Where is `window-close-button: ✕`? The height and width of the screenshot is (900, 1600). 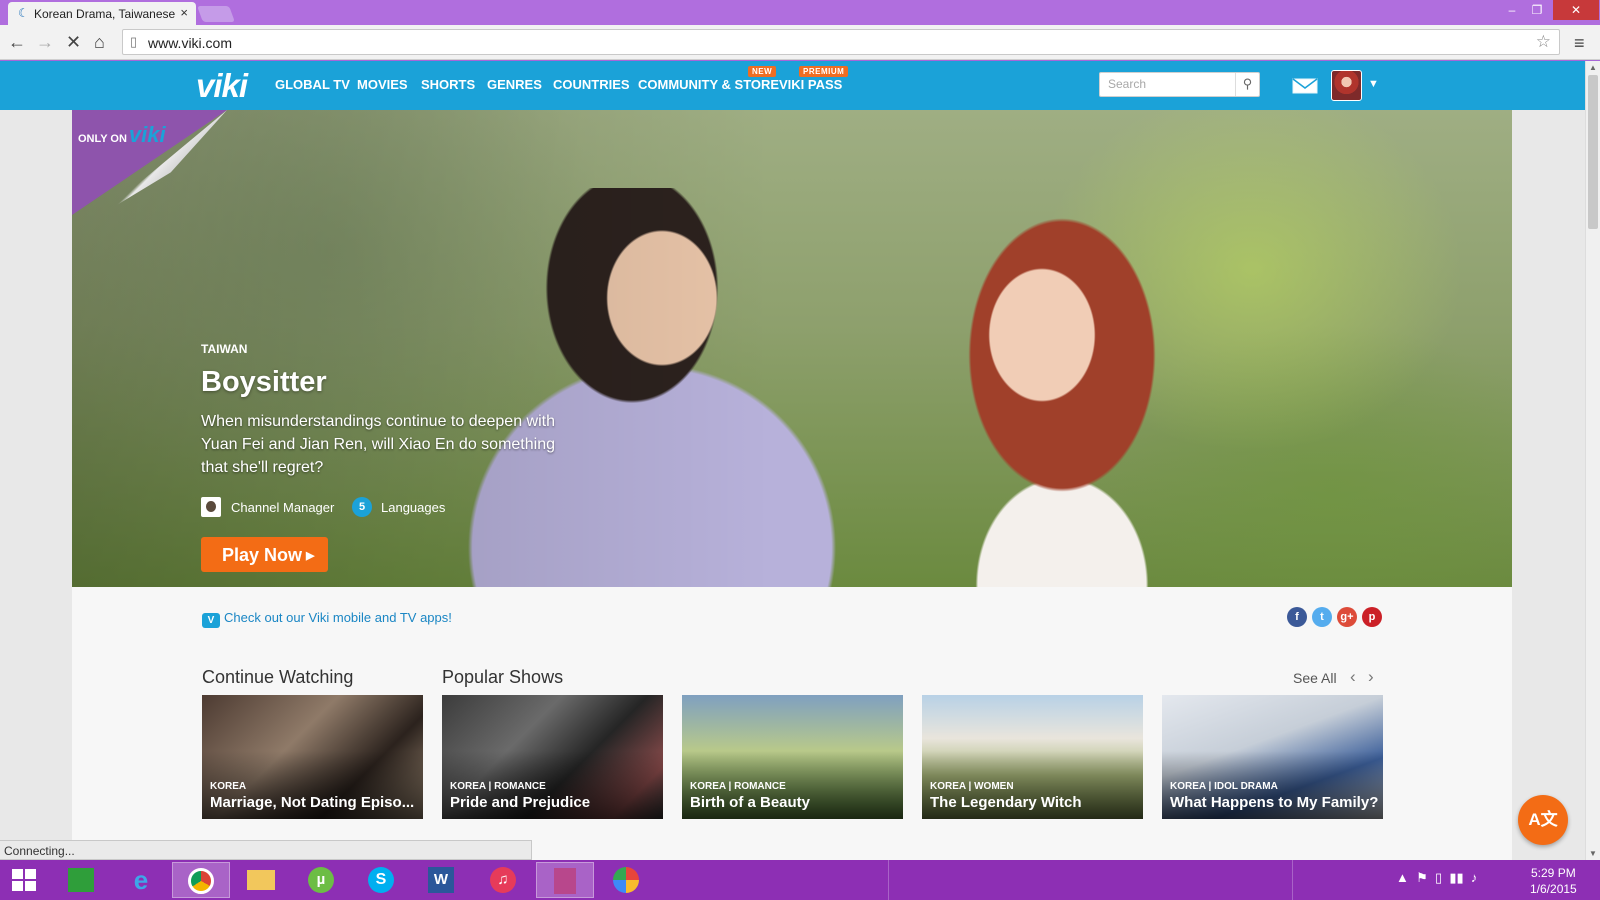
window-close-button: ✕ is located at coordinates (1576, 10).